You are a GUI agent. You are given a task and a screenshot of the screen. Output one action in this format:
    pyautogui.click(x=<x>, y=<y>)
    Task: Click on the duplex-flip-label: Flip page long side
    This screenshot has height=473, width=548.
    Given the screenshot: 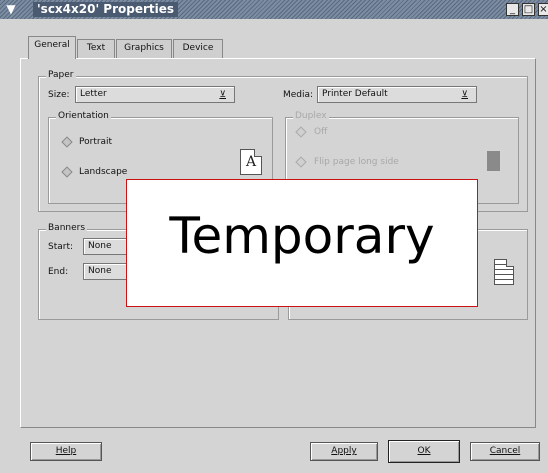 What is the action you would take?
    pyautogui.click(x=356, y=162)
    